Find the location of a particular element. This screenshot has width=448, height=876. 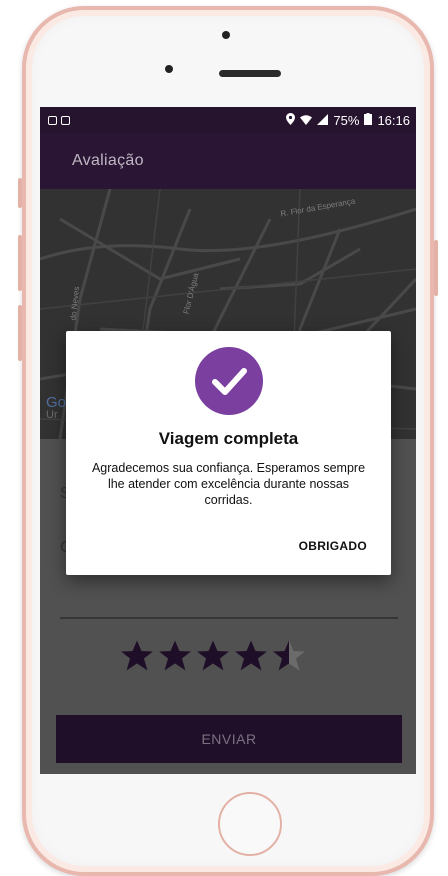

phone-side-button is located at coordinates (20, 193).